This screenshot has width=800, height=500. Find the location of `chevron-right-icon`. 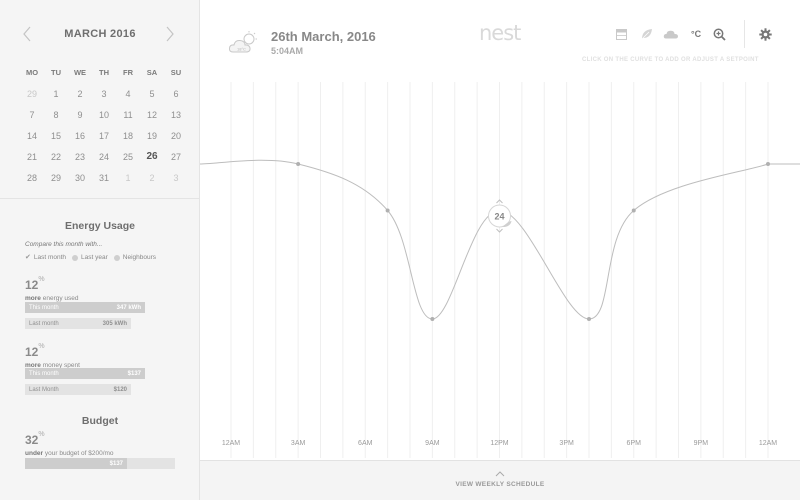

chevron-right-icon is located at coordinates (170, 34).